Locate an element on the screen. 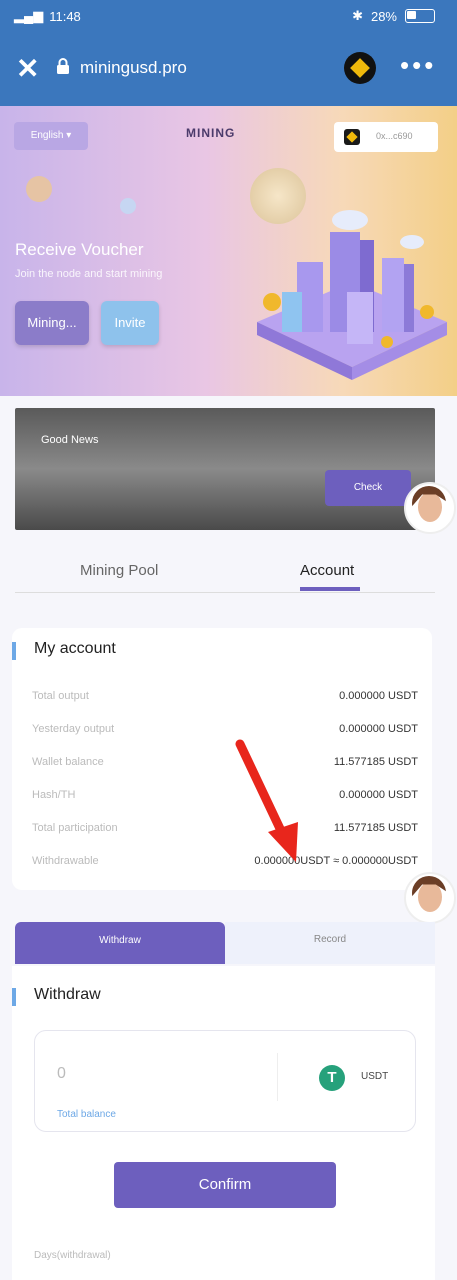 The width and height of the screenshot is (457, 1280). days-note: Days(withdrawal) is located at coordinates (72, 1255).